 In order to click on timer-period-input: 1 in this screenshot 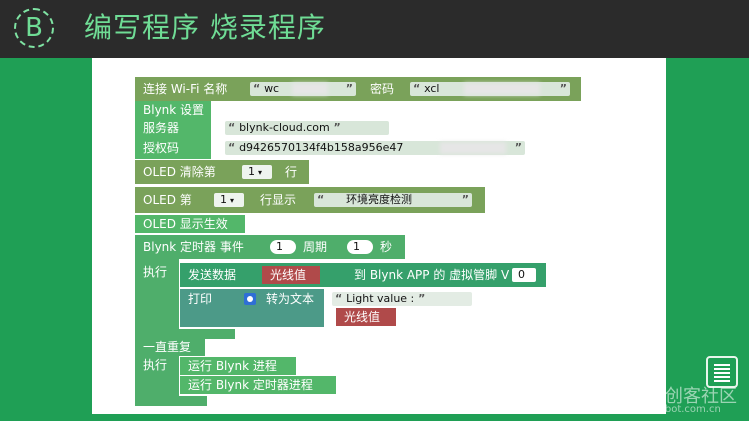, I will do `click(360, 247)`.